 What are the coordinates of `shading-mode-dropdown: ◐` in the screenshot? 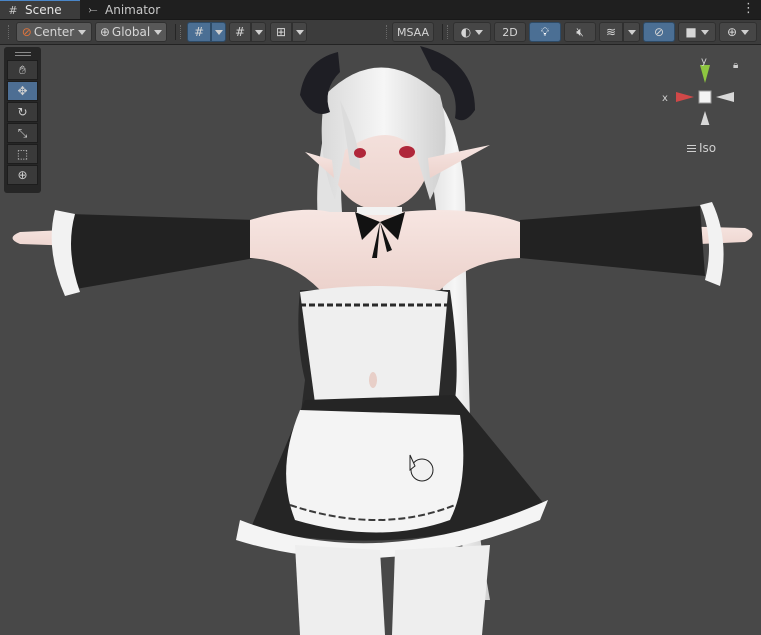 It's located at (472, 32).